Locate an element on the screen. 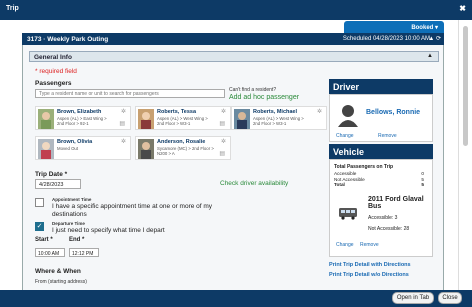 The height and width of the screenshot is (307, 472). passengers-label: Passengers is located at coordinates (53, 83).